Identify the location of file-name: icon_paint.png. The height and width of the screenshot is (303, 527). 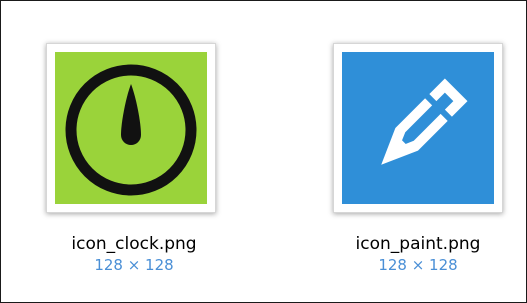
(417, 244).